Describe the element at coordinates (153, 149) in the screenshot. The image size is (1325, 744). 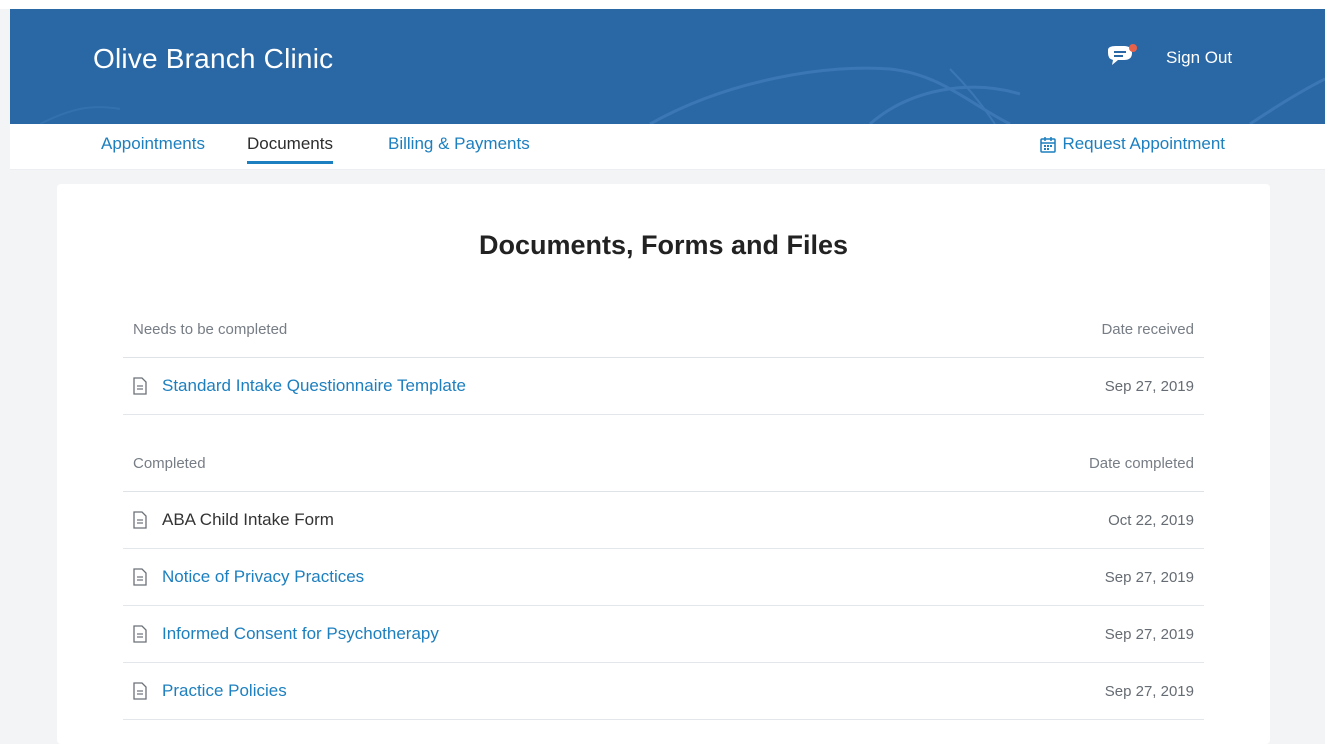
I see `tab-appointments: Appointments` at that location.